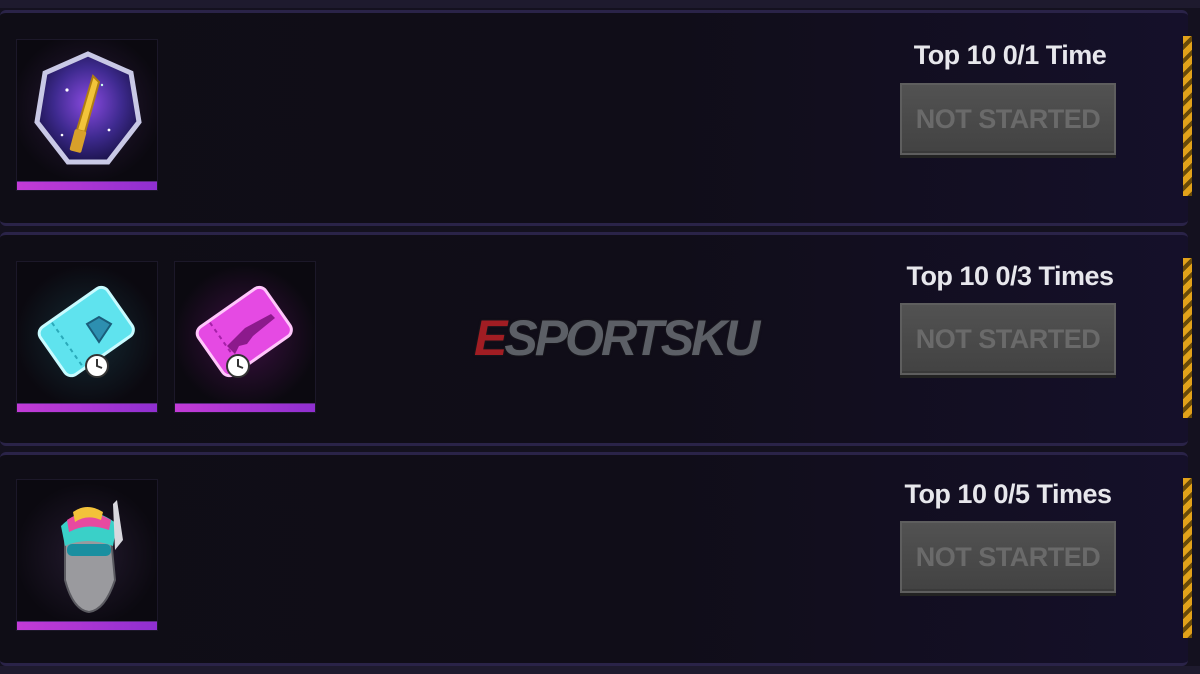 Image resolution: width=1200 pixels, height=674 pixels. Describe the element at coordinates (1010, 276) in the screenshot. I see `mission-title: Top 10 0/3 Times` at that location.